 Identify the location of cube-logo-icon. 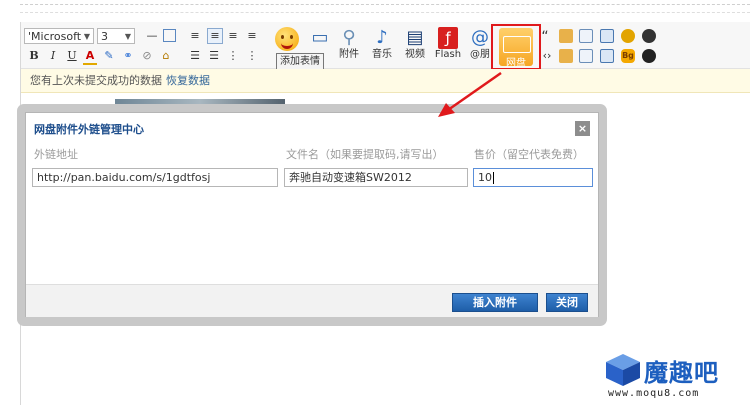
(623, 370).